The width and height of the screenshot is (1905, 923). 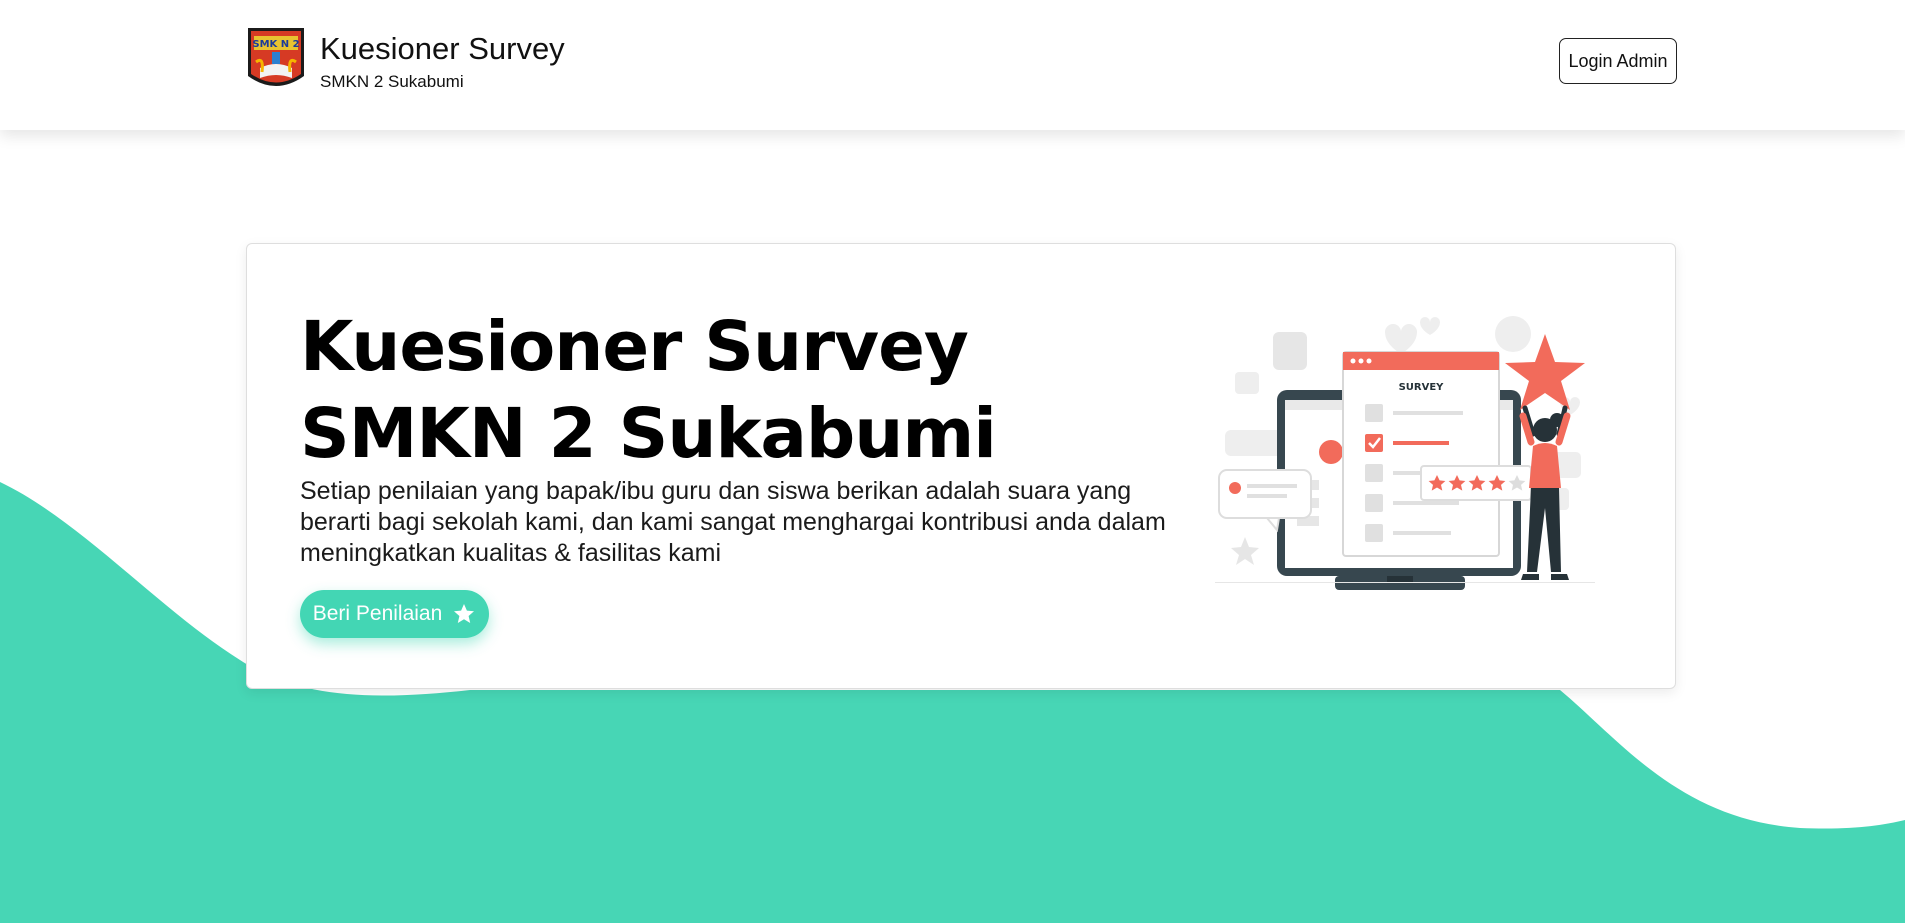 I want to click on beri-penilaian-label: Beri Penilaian, so click(x=377, y=613).